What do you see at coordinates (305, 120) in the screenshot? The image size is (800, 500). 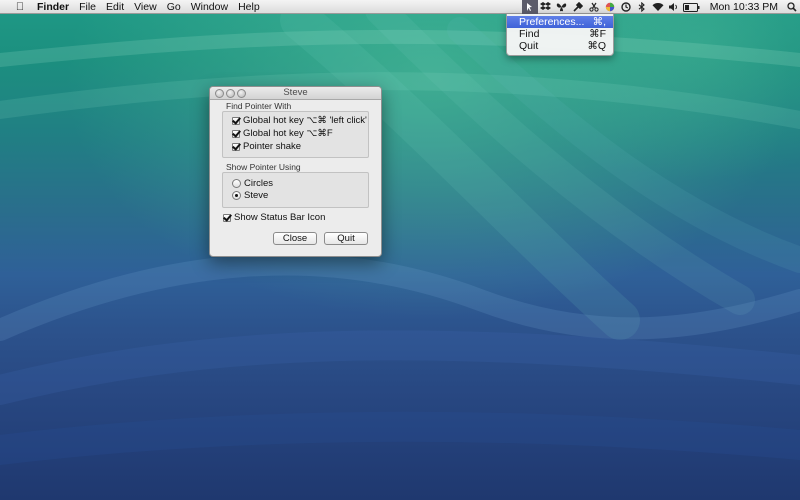 I see `checkbox-label: Global hot key ⌥⌘ 'left click'` at bounding box center [305, 120].